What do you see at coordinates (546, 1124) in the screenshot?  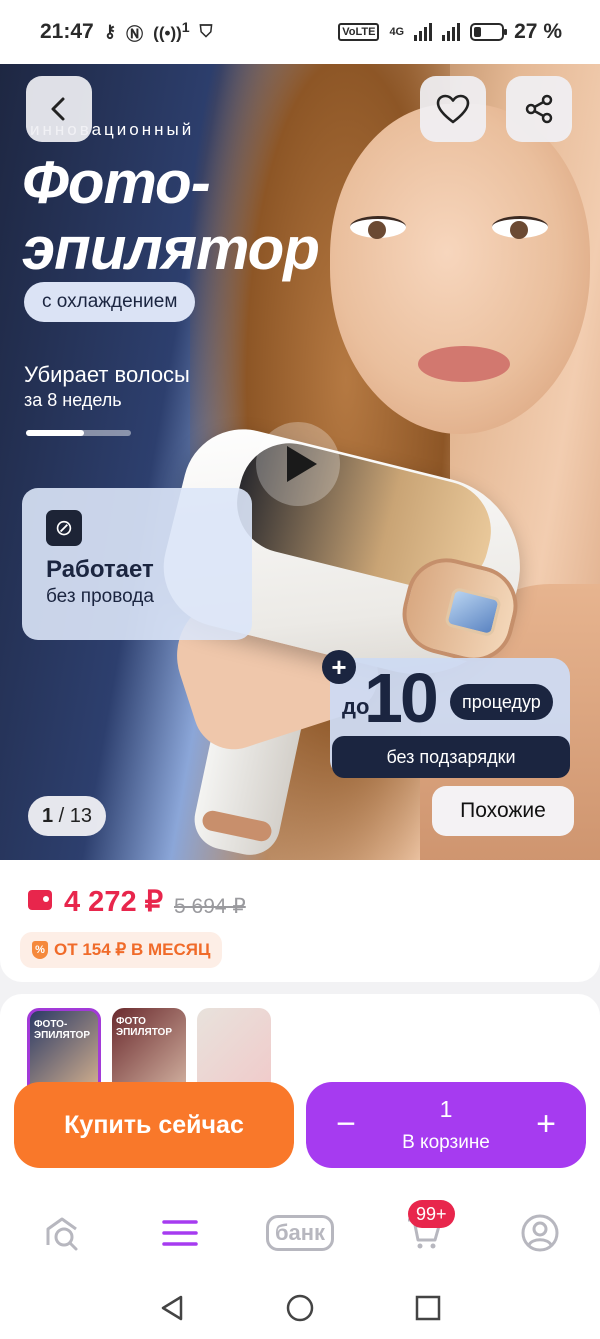 I see `qty-plus-button: +` at bounding box center [546, 1124].